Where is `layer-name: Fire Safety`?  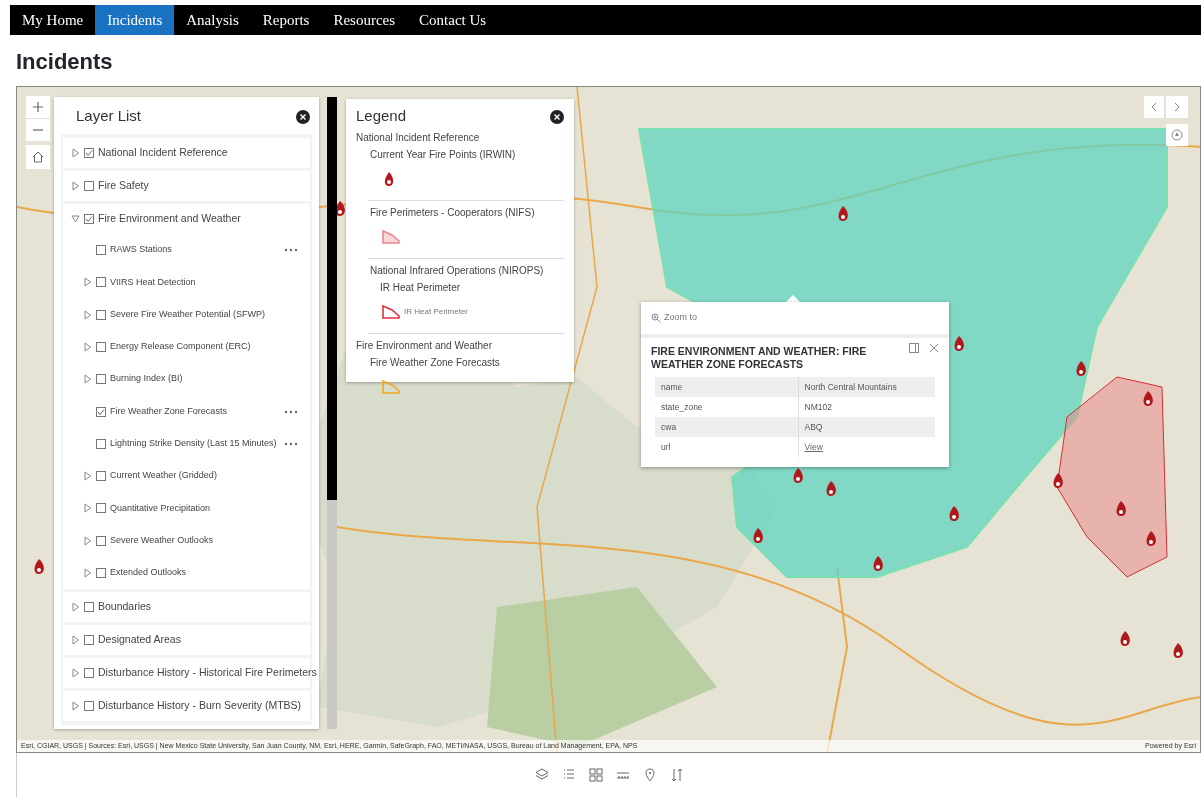
layer-name: Fire Safety is located at coordinates (123, 186).